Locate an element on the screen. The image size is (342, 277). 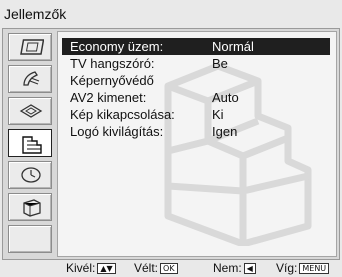
sidebar-item-picture is located at coordinates (30, 47).